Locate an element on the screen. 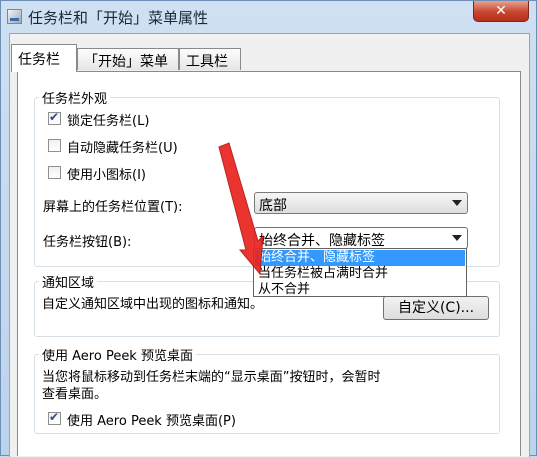  aero-peek-checkbox-label: 使用 Aero Peek 预览桌面(P) is located at coordinates (151, 421).